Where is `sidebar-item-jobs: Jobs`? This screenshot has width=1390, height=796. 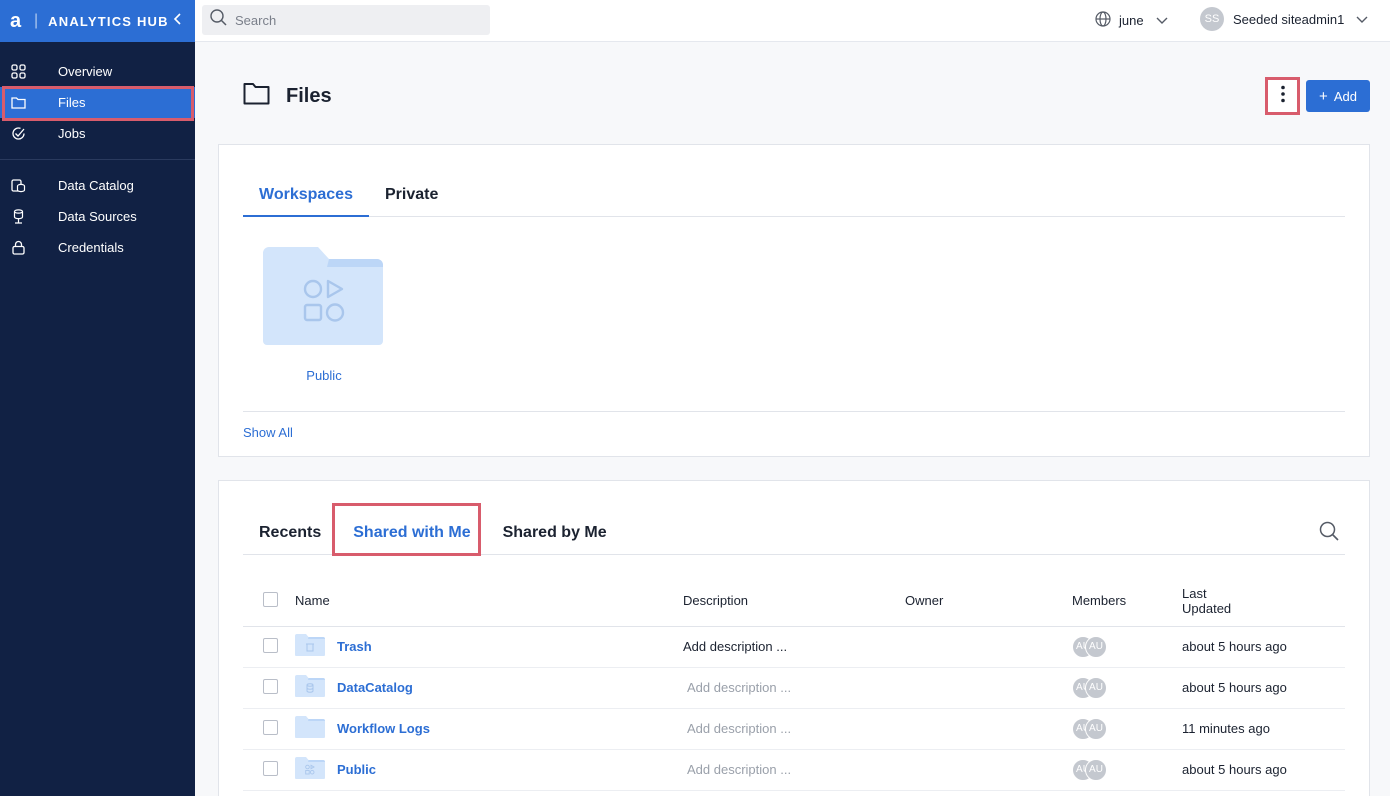
sidebar-item-jobs: Jobs is located at coordinates (97, 133).